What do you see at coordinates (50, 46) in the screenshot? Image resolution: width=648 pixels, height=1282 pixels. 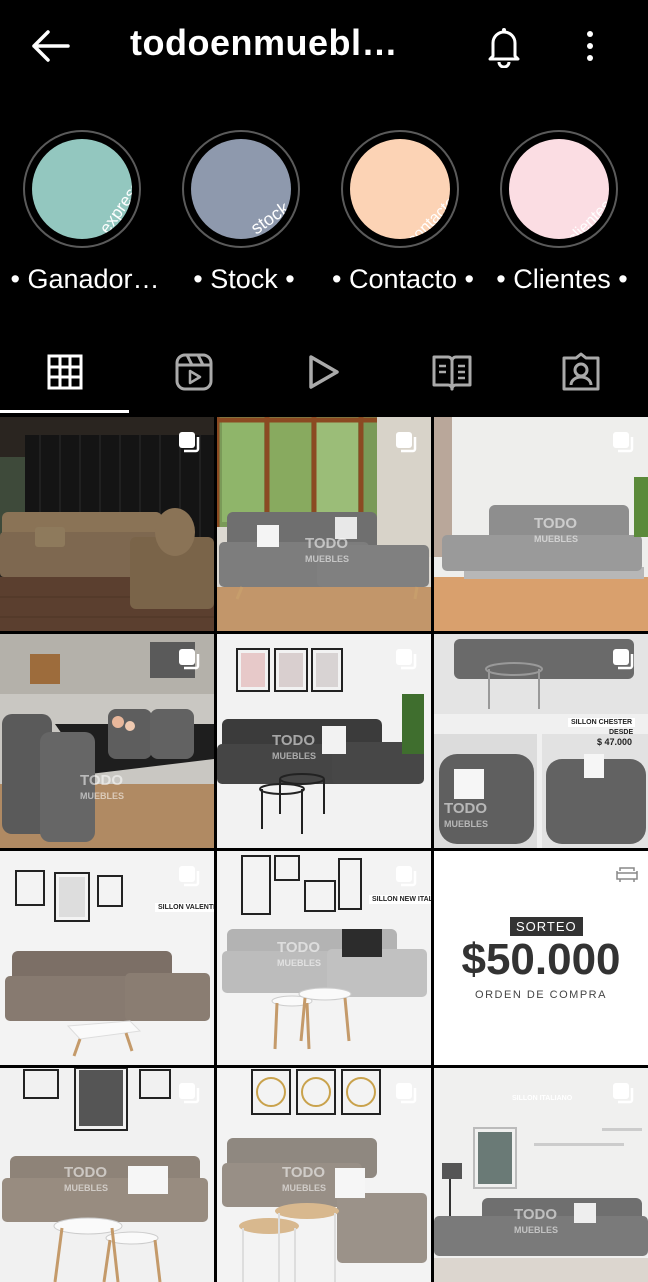 I see `back-arrow-icon` at bounding box center [50, 46].